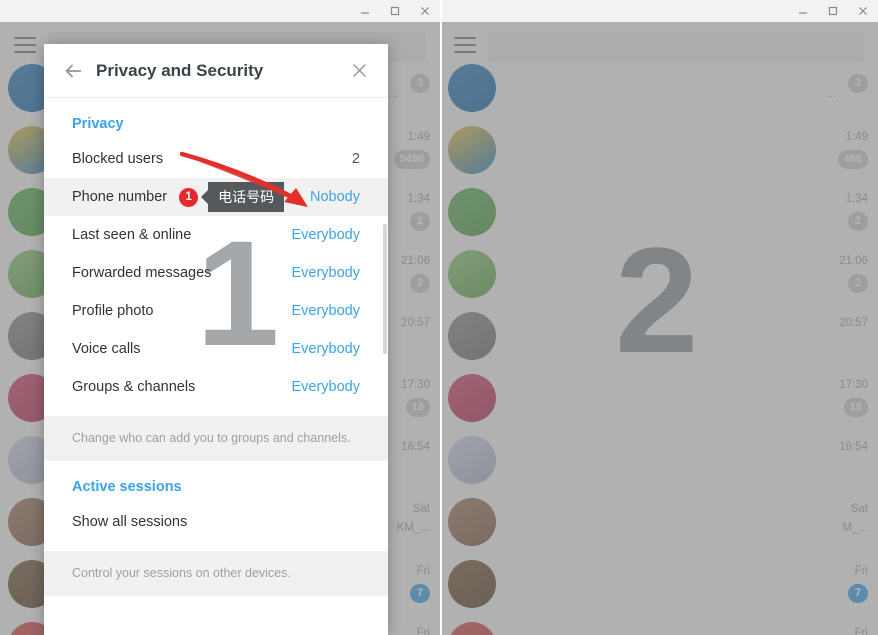 The image size is (878, 635). What do you see at coordinates (120, 197) in the screenshot?
I see `privacy-row-label: Phone number` at bounding box center [120, 197].